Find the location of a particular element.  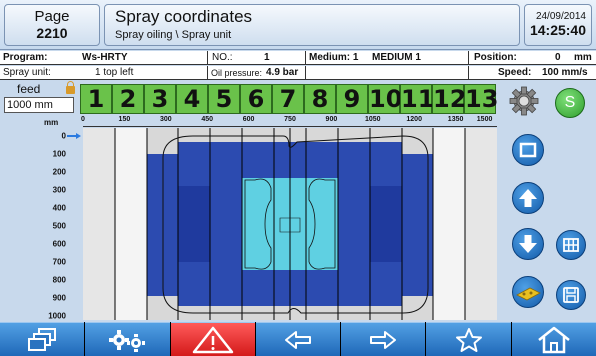

oil-pressure-value: 4.9 bar is located at coordinates (282, 72).